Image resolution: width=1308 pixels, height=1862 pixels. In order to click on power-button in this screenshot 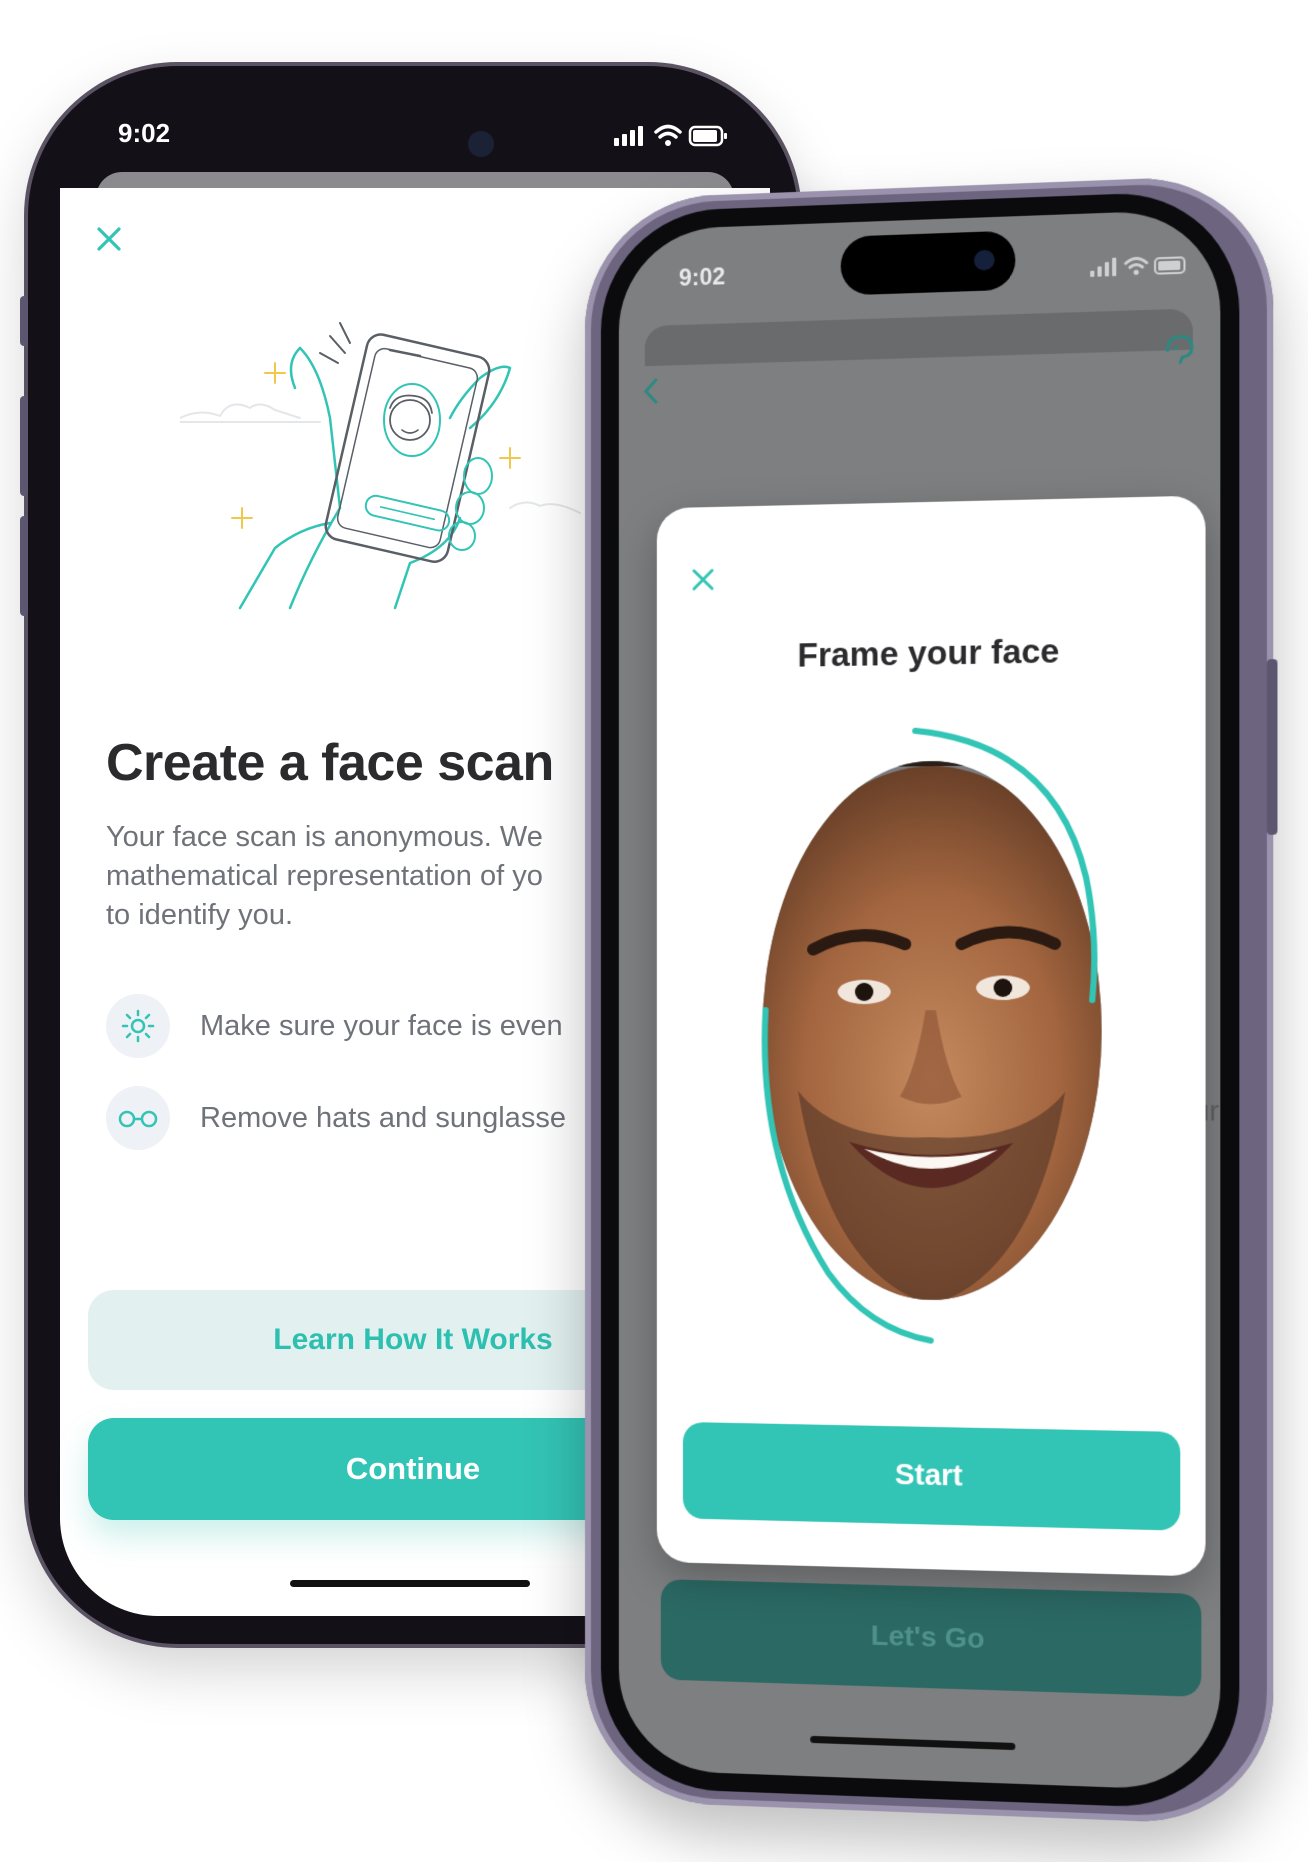, I will do `click(1272, 747)`.